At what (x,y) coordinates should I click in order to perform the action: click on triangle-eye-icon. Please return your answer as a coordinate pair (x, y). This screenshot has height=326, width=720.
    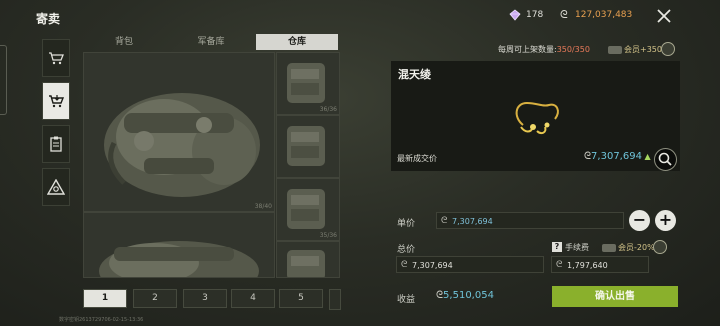
    Looking at the image, I should click on (56, 187).